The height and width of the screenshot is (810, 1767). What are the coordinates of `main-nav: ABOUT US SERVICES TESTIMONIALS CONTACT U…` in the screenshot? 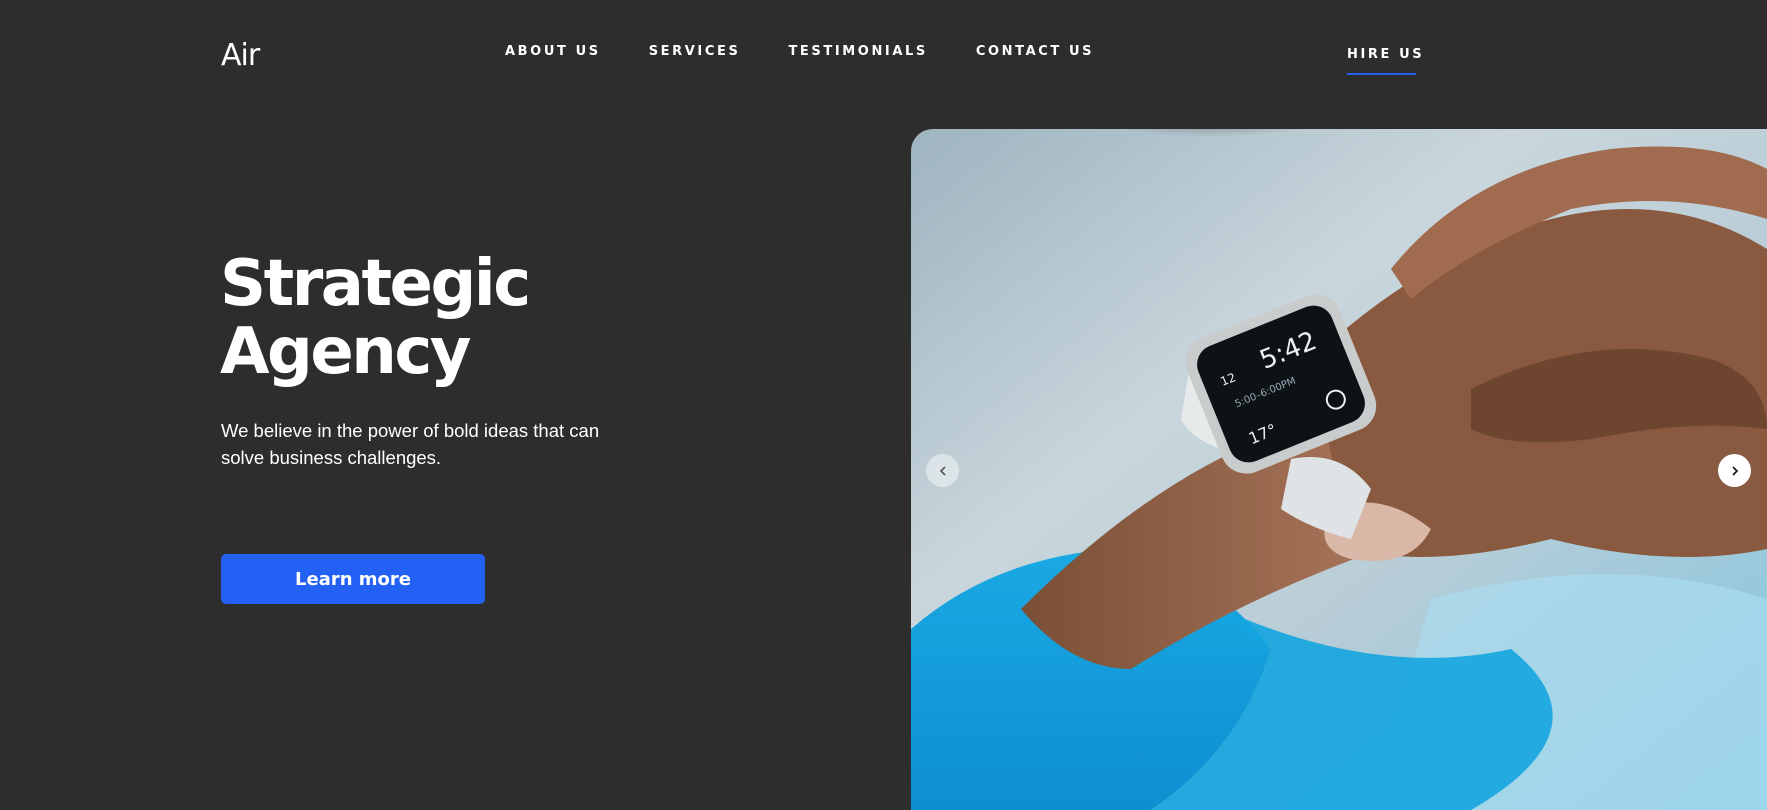 It's located at (799, 51).